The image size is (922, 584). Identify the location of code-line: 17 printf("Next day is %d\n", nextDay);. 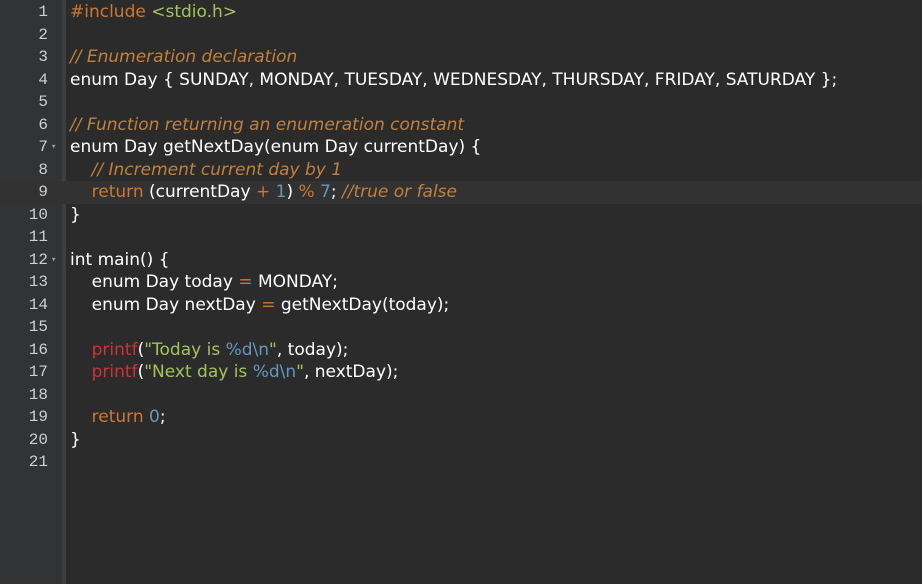
(461, 372).